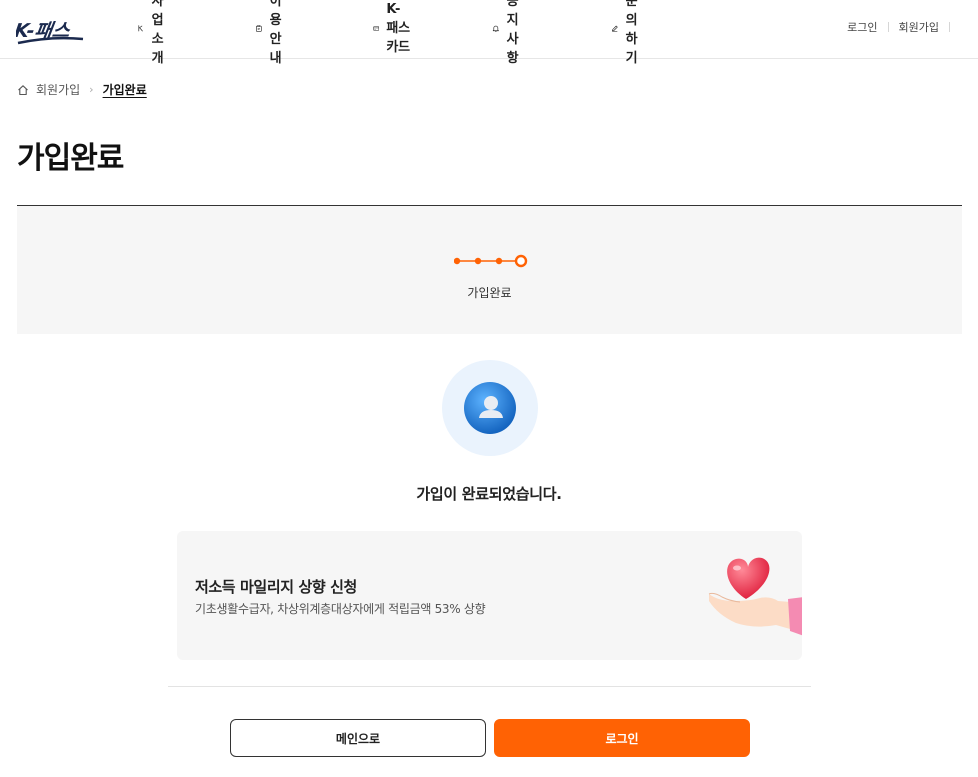 The image size is (978, 777). I want to click on nav-item-about: 사업소개, so click(155, 33).